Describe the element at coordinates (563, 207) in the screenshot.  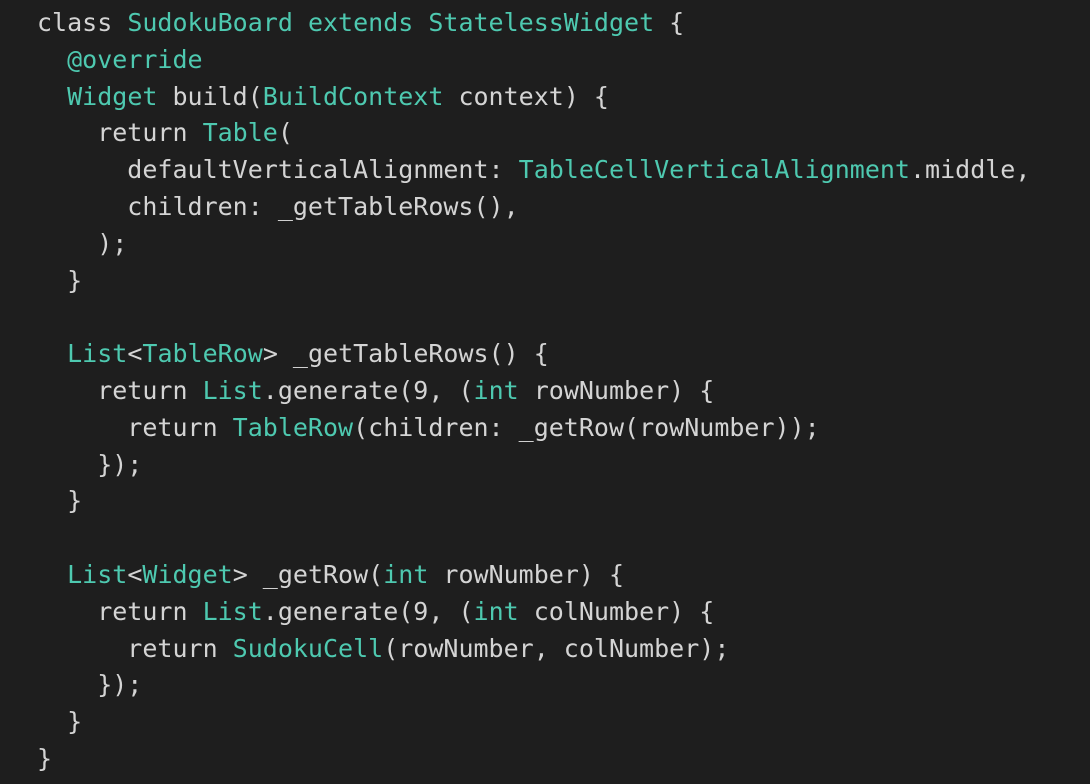
I see `code-line: children: _getTableRows(),` at that location.